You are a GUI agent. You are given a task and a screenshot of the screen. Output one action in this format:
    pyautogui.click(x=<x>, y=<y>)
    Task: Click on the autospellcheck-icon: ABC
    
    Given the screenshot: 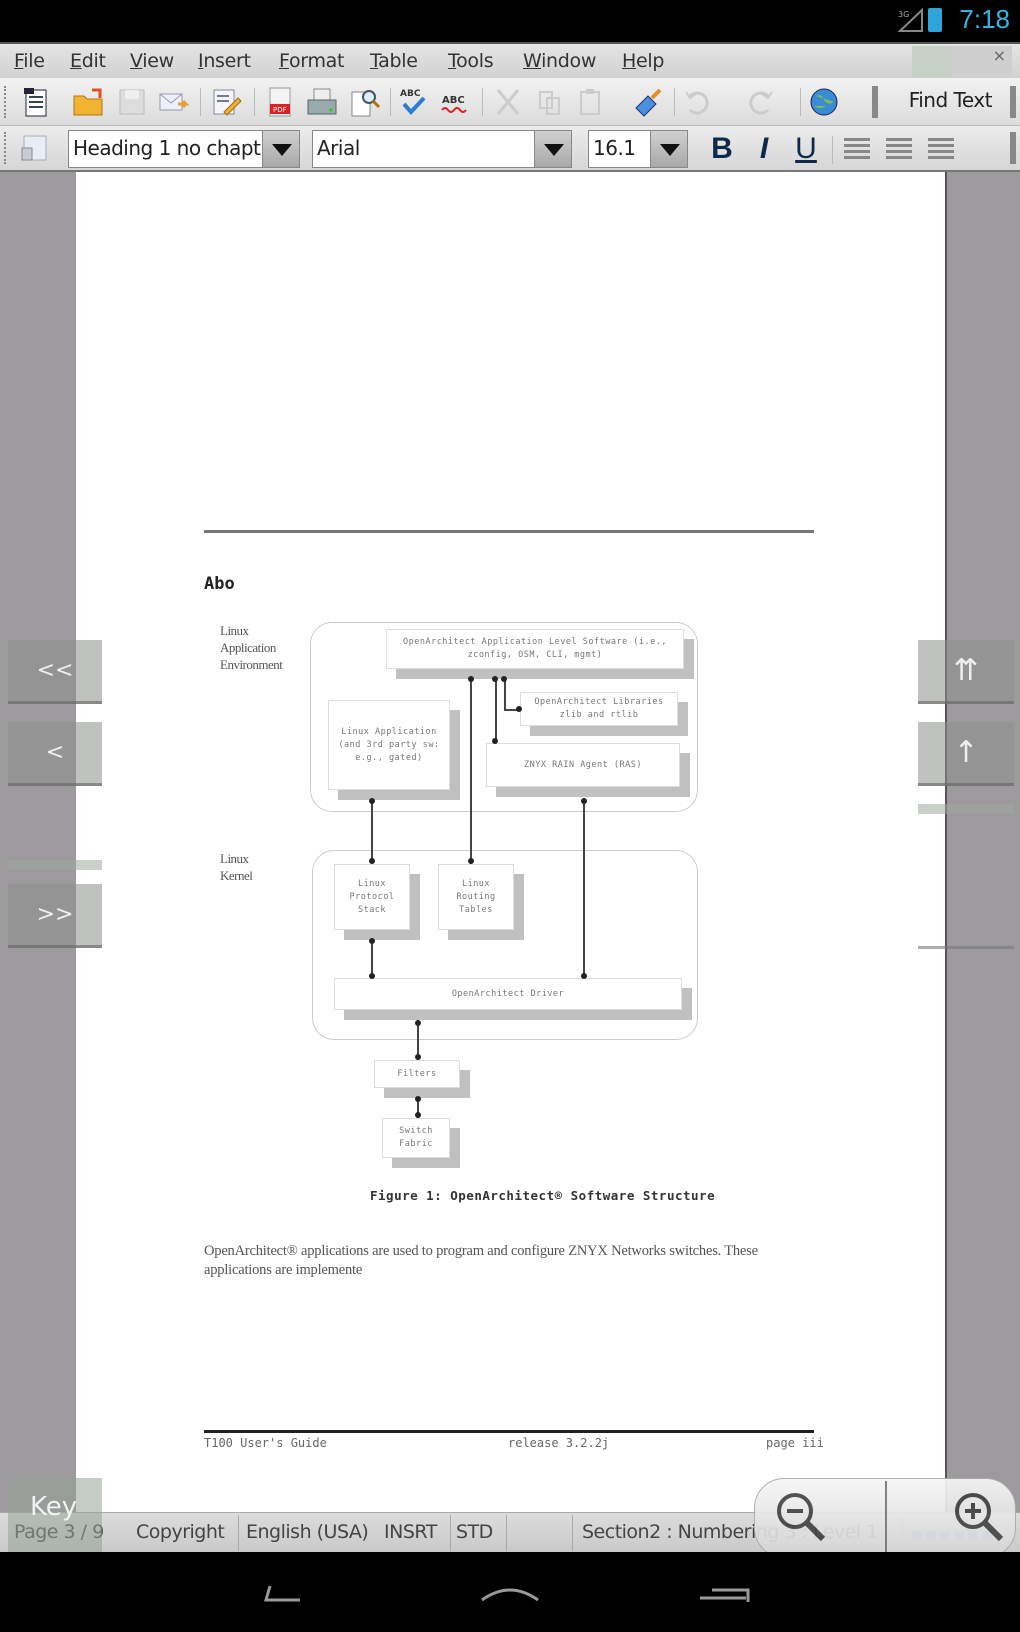 What is the action you would take?
    pyautogui.click(x=456, y=102)
    